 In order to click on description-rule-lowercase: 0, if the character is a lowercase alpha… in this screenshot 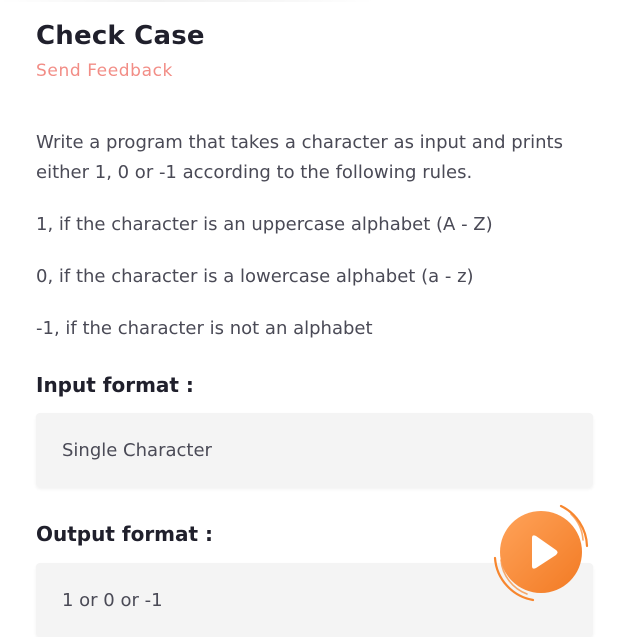, I will do `click(255, 276)`.